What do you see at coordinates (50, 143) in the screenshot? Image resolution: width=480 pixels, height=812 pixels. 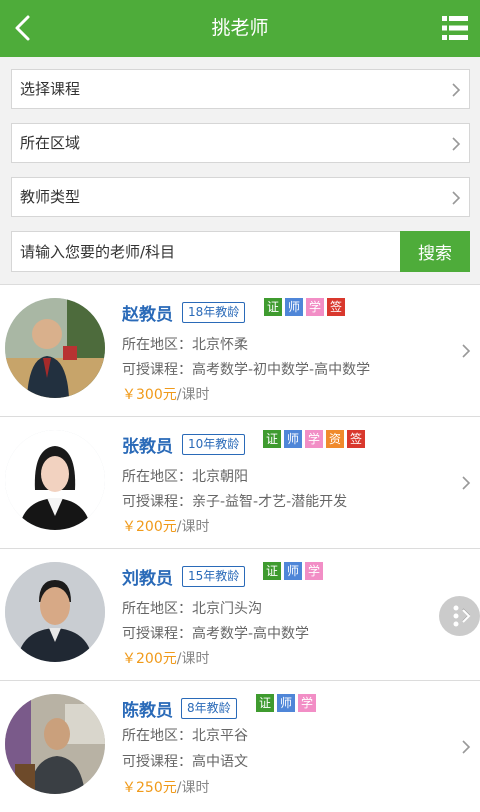 I see `filter-region-label: 所在区域` at bounding box center [50, 143].